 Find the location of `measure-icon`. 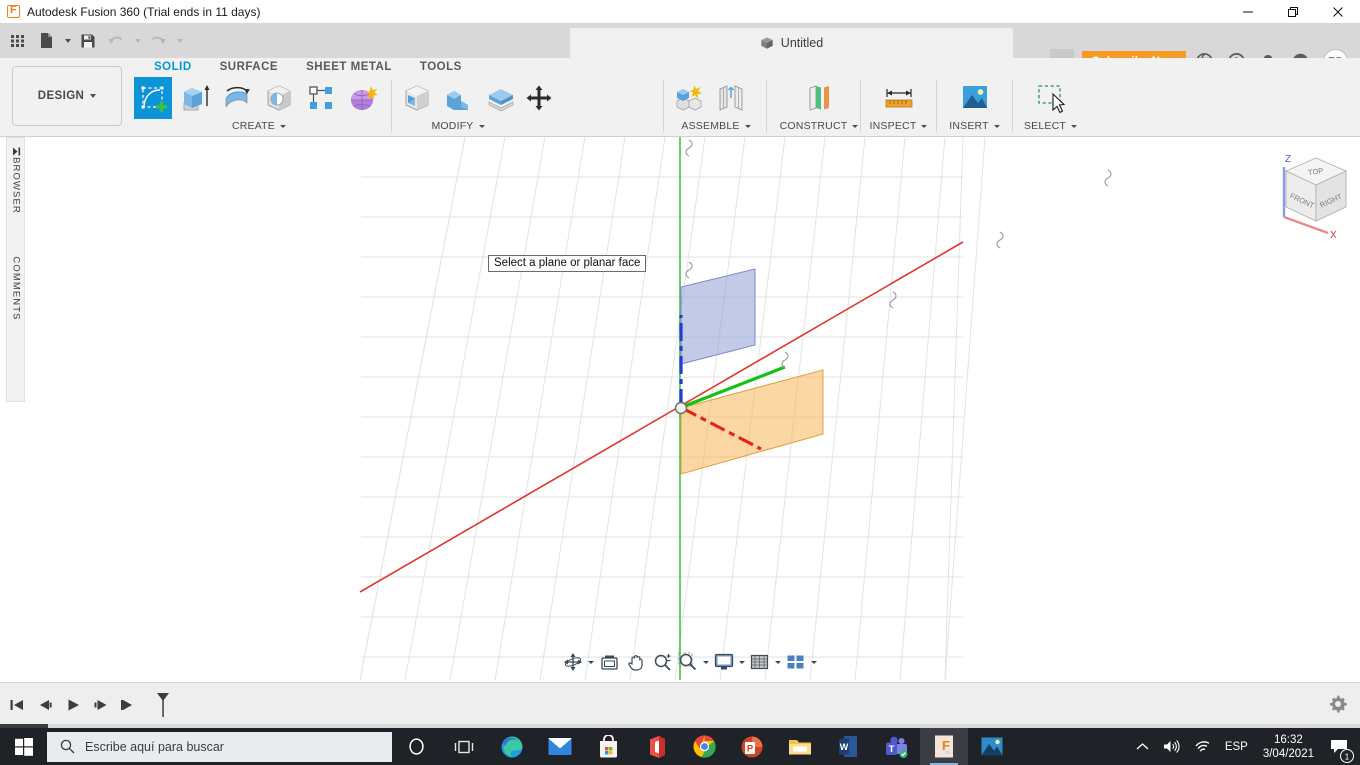

measure-icon is located at coordinates (899, 98).